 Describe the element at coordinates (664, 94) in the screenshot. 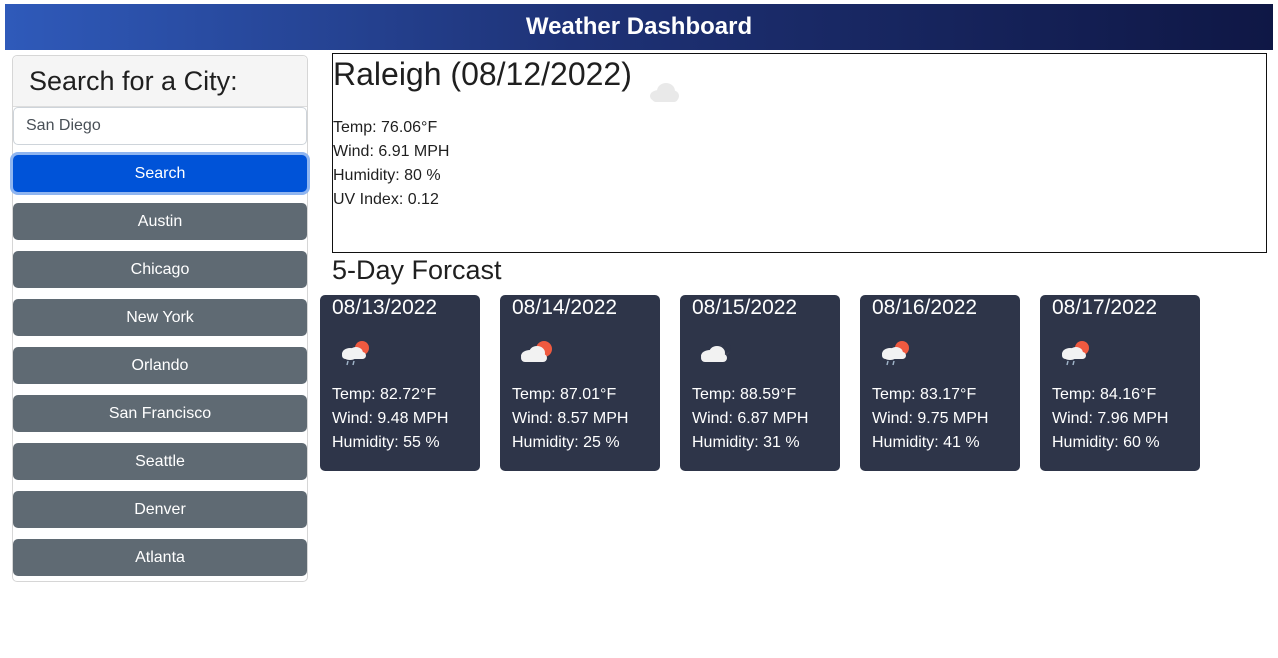

I see `cloud-icon` at that location.